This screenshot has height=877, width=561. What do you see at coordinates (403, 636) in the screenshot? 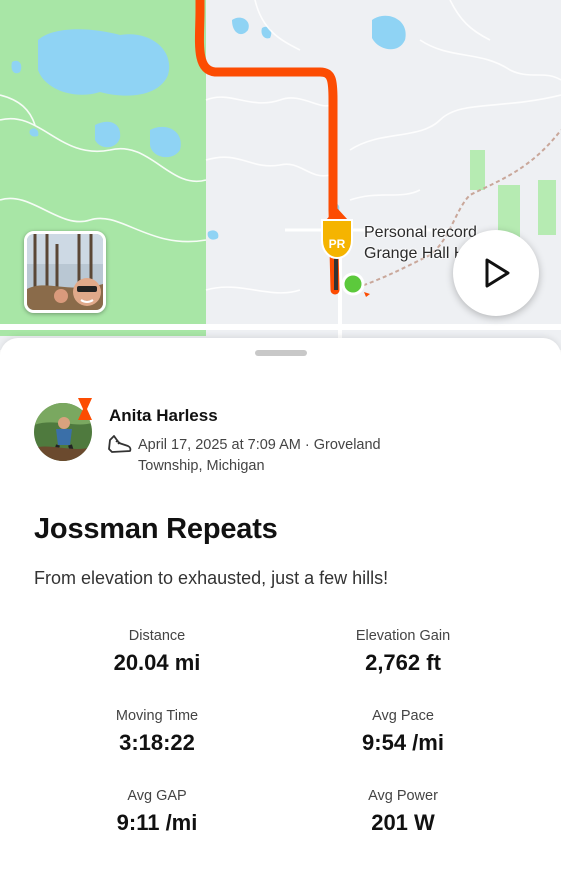
I see `stat-label: Elevation Gain` at bounding box center [403, 636].